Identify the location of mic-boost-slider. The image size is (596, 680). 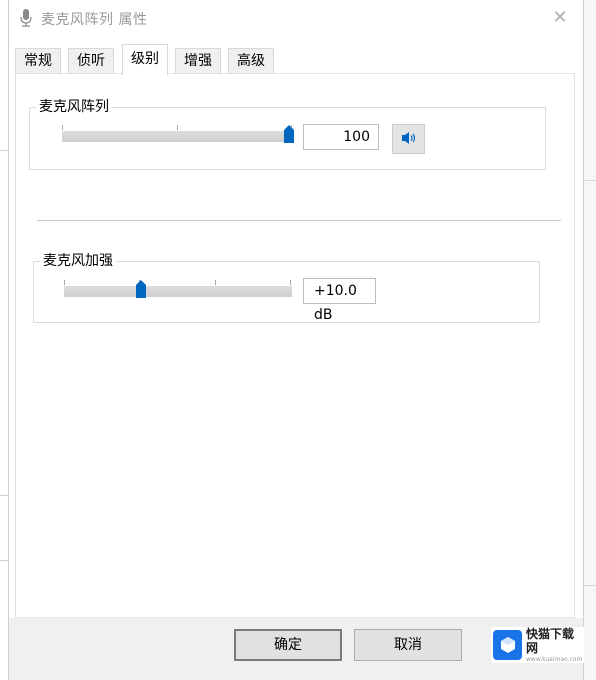
(178, 291).